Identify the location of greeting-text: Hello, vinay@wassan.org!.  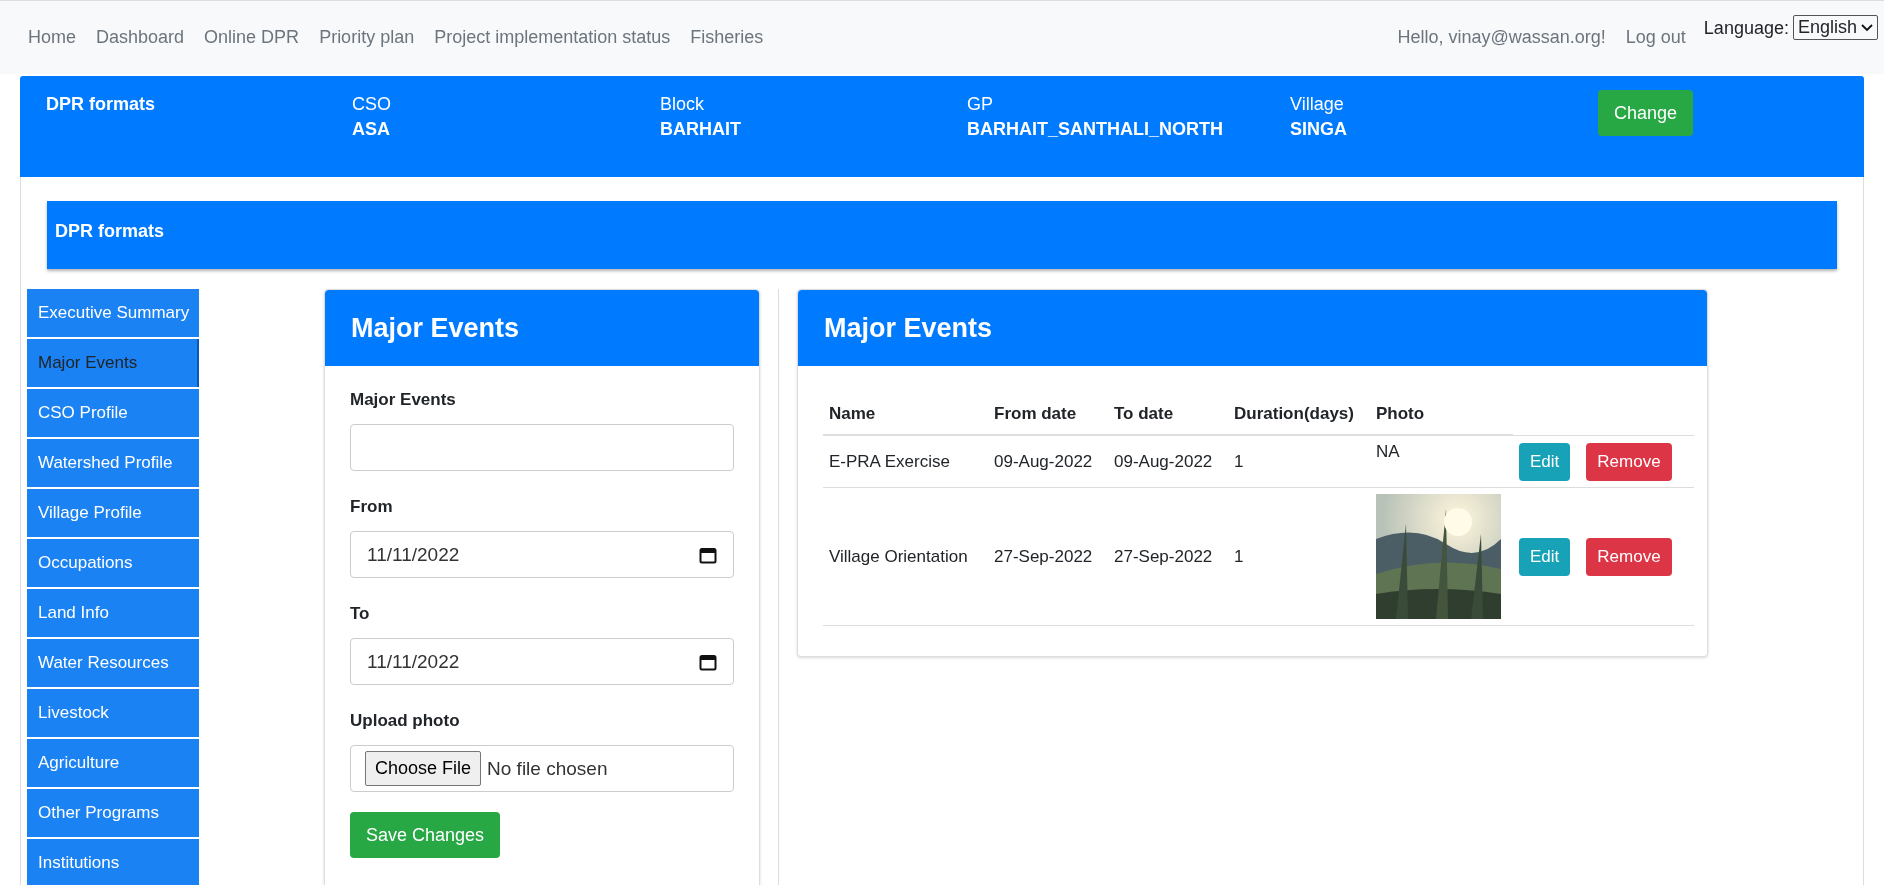
(1501, 37).